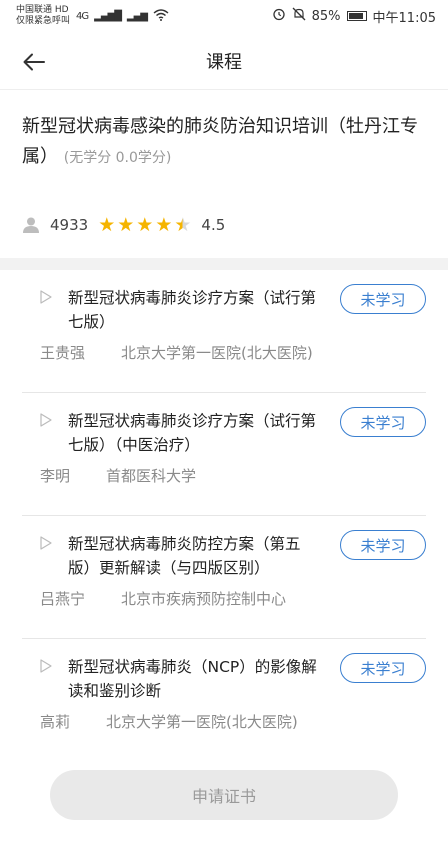 This screenshot has height=846, width=448. Describe the element at coordinates (404, 18) in the screenshot. I see `clock: 中午11:05` at that location.